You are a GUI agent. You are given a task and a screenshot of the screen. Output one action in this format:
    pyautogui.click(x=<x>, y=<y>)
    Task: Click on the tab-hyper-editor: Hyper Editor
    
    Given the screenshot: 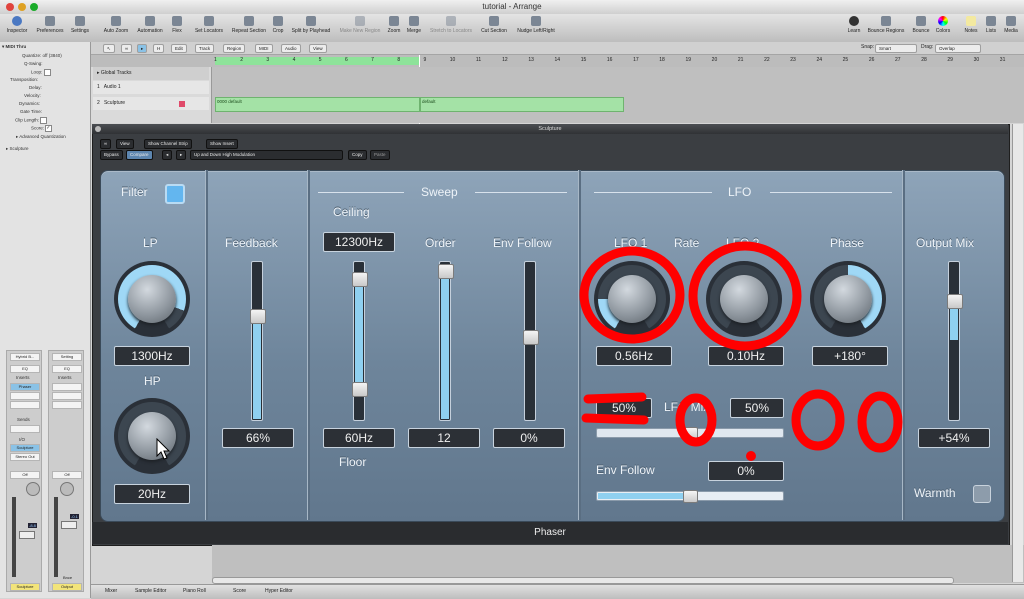 What is the action you would take?
    pyautogui.click(x=279, y=591)
    